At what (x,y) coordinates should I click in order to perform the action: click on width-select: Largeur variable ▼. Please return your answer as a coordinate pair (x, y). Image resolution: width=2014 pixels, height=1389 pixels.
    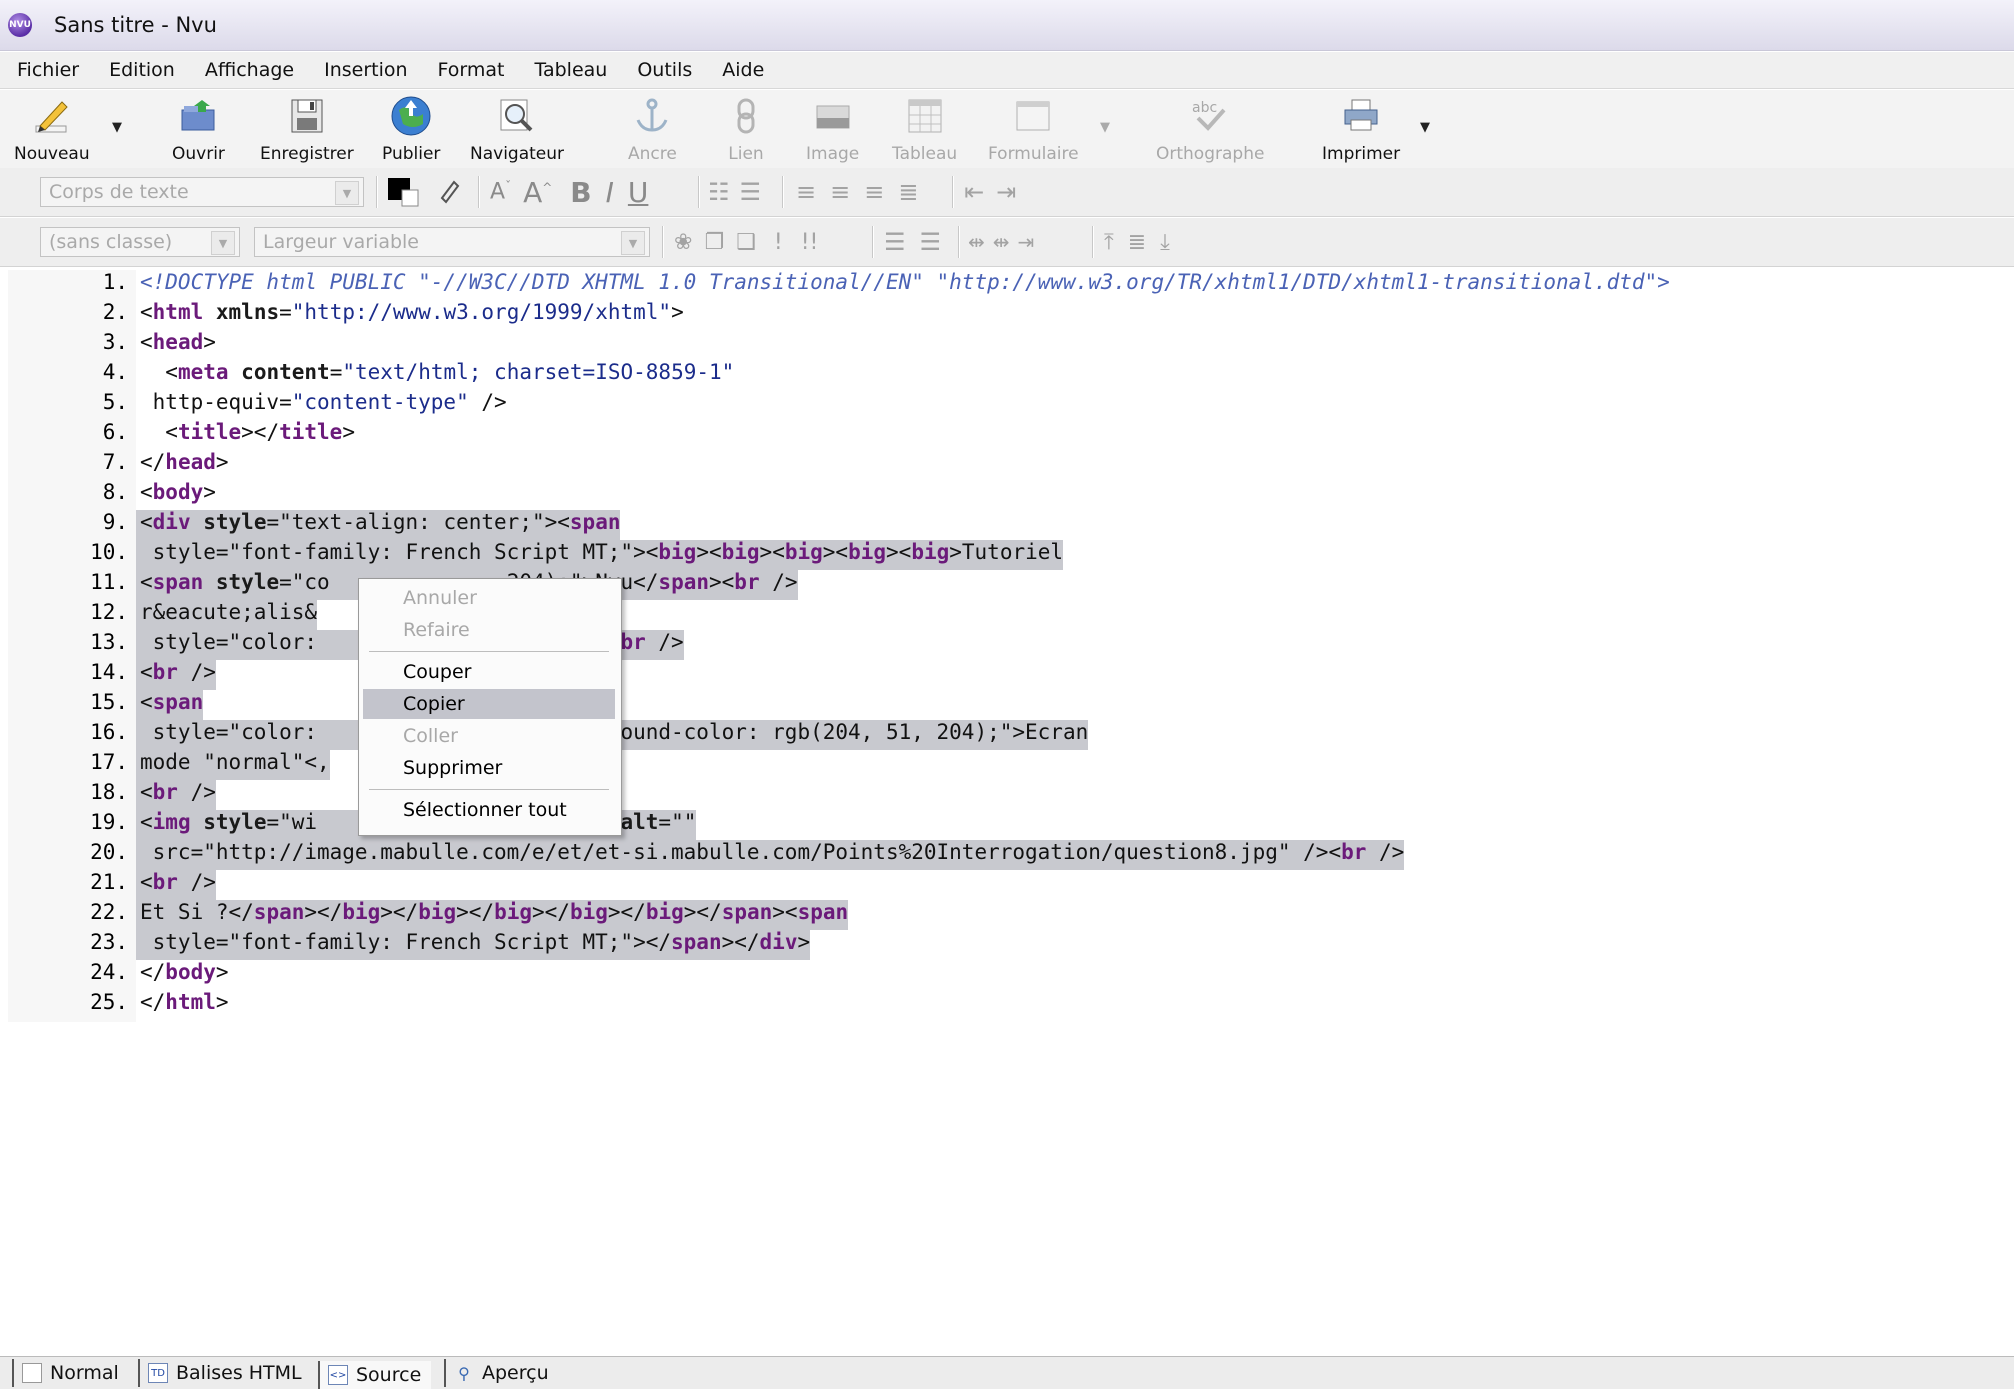
    Looking at the image, I should click on (452, 242).